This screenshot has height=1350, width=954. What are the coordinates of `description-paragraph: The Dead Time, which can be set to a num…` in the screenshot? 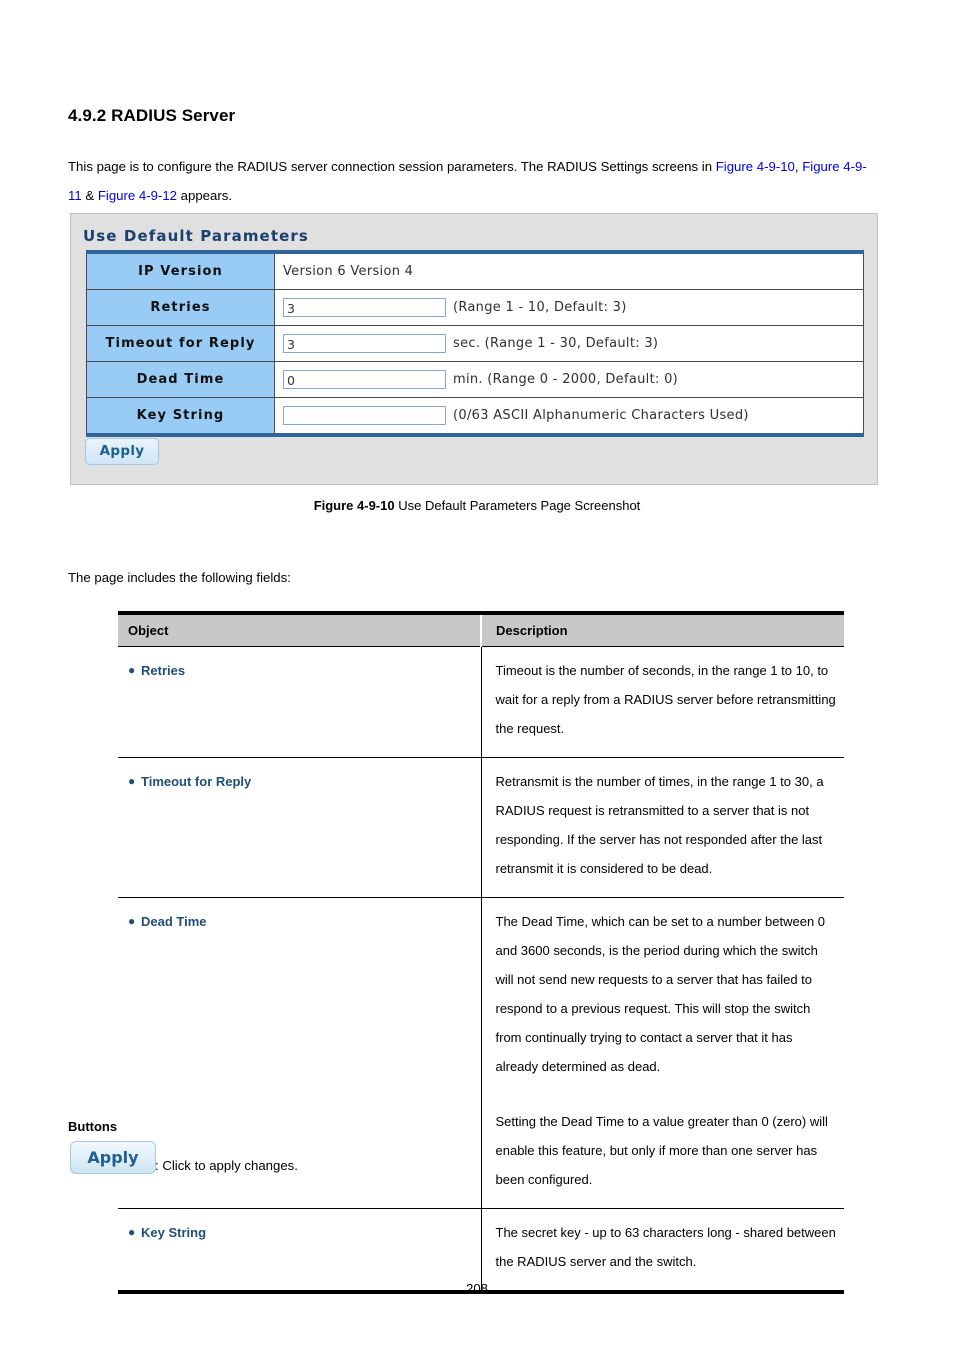 It's located at (660, 994).